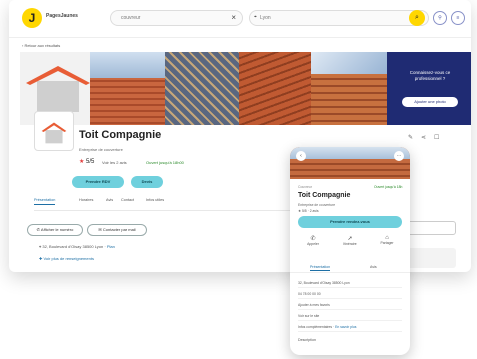 This screenshot has height=359, width=477. What do you see at coordinates (350, 283) in the screenshot?
I see `mobile-address-row: 32, Boulevard d'Oisay 38500 Lyon` at bounding box center [350, 283].